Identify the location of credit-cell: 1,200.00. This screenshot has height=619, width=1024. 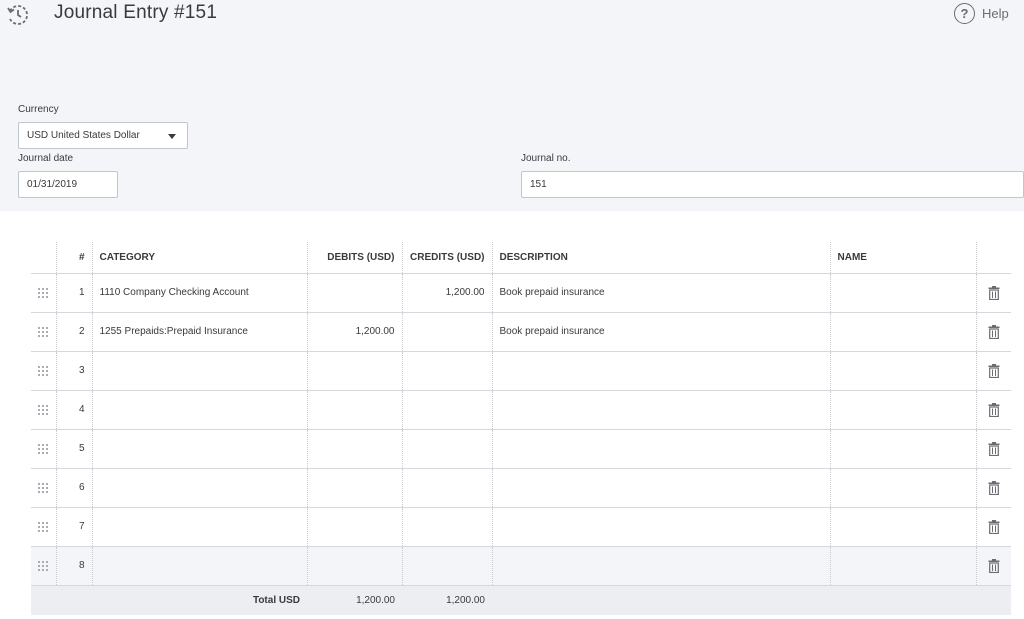
(446, 293).